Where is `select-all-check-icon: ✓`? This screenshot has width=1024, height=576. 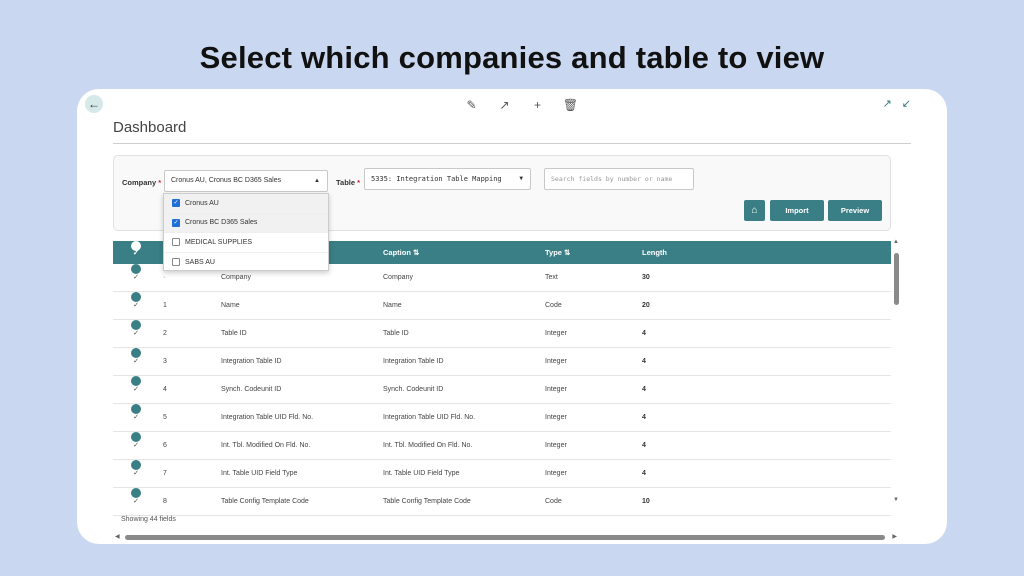
select-all-check-icon: ✓ is located at coordinates (136, 249).